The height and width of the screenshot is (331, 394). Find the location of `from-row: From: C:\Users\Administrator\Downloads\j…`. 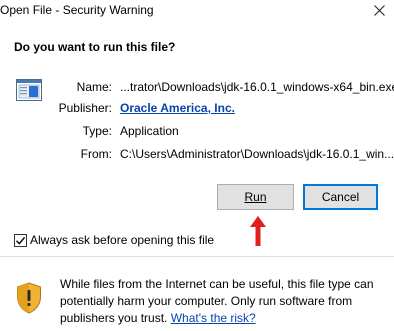

from-row: From: C:\Users\Administrator\Downloads\j… is located at coordinates (197, 155).